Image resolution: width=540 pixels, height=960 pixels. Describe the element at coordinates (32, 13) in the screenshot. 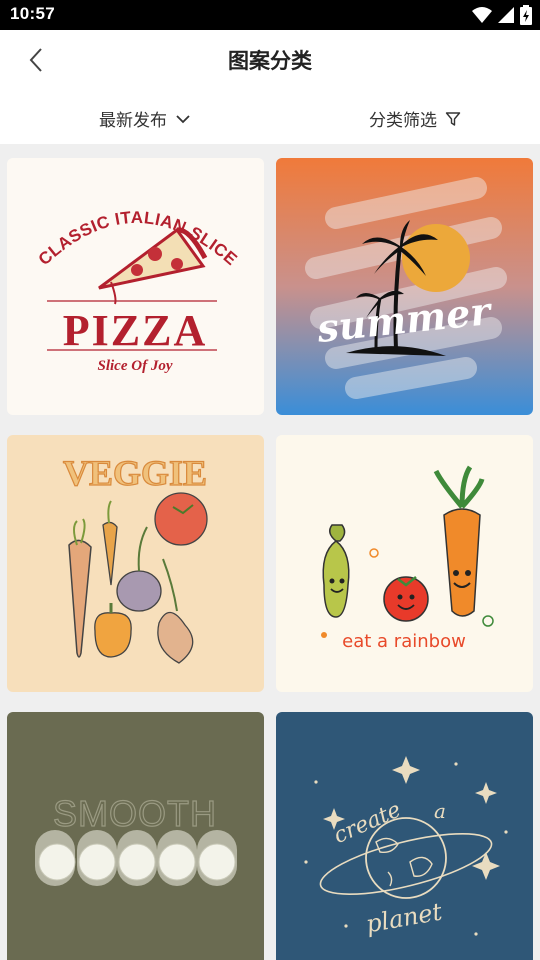

I see `status-time: 10:57` at that location.